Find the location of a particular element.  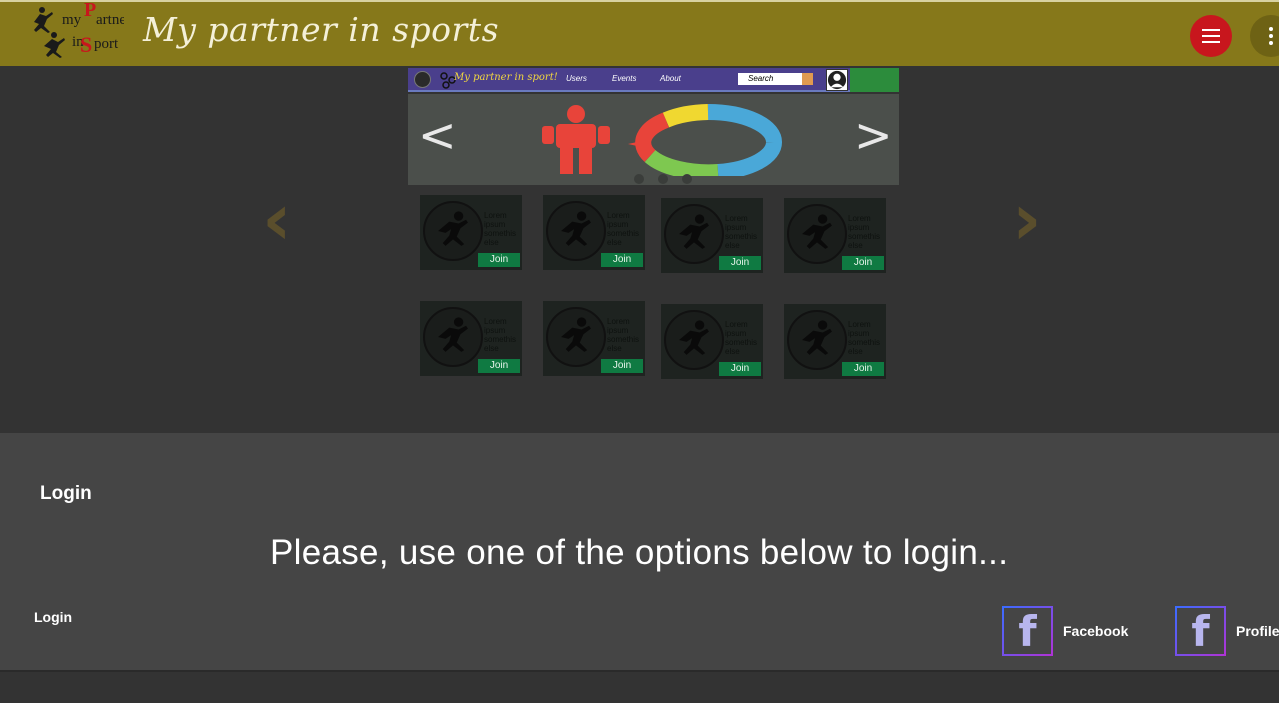

svg-text: P is located at coordinates (90, 11).